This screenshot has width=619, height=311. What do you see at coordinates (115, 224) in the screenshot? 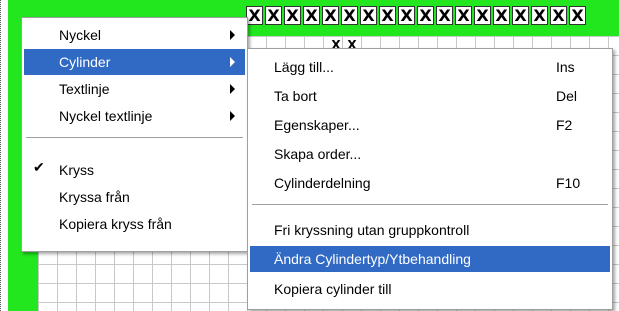
I see `menu-item-label: Kopiera kryss från` at bounding box center [115, 224].